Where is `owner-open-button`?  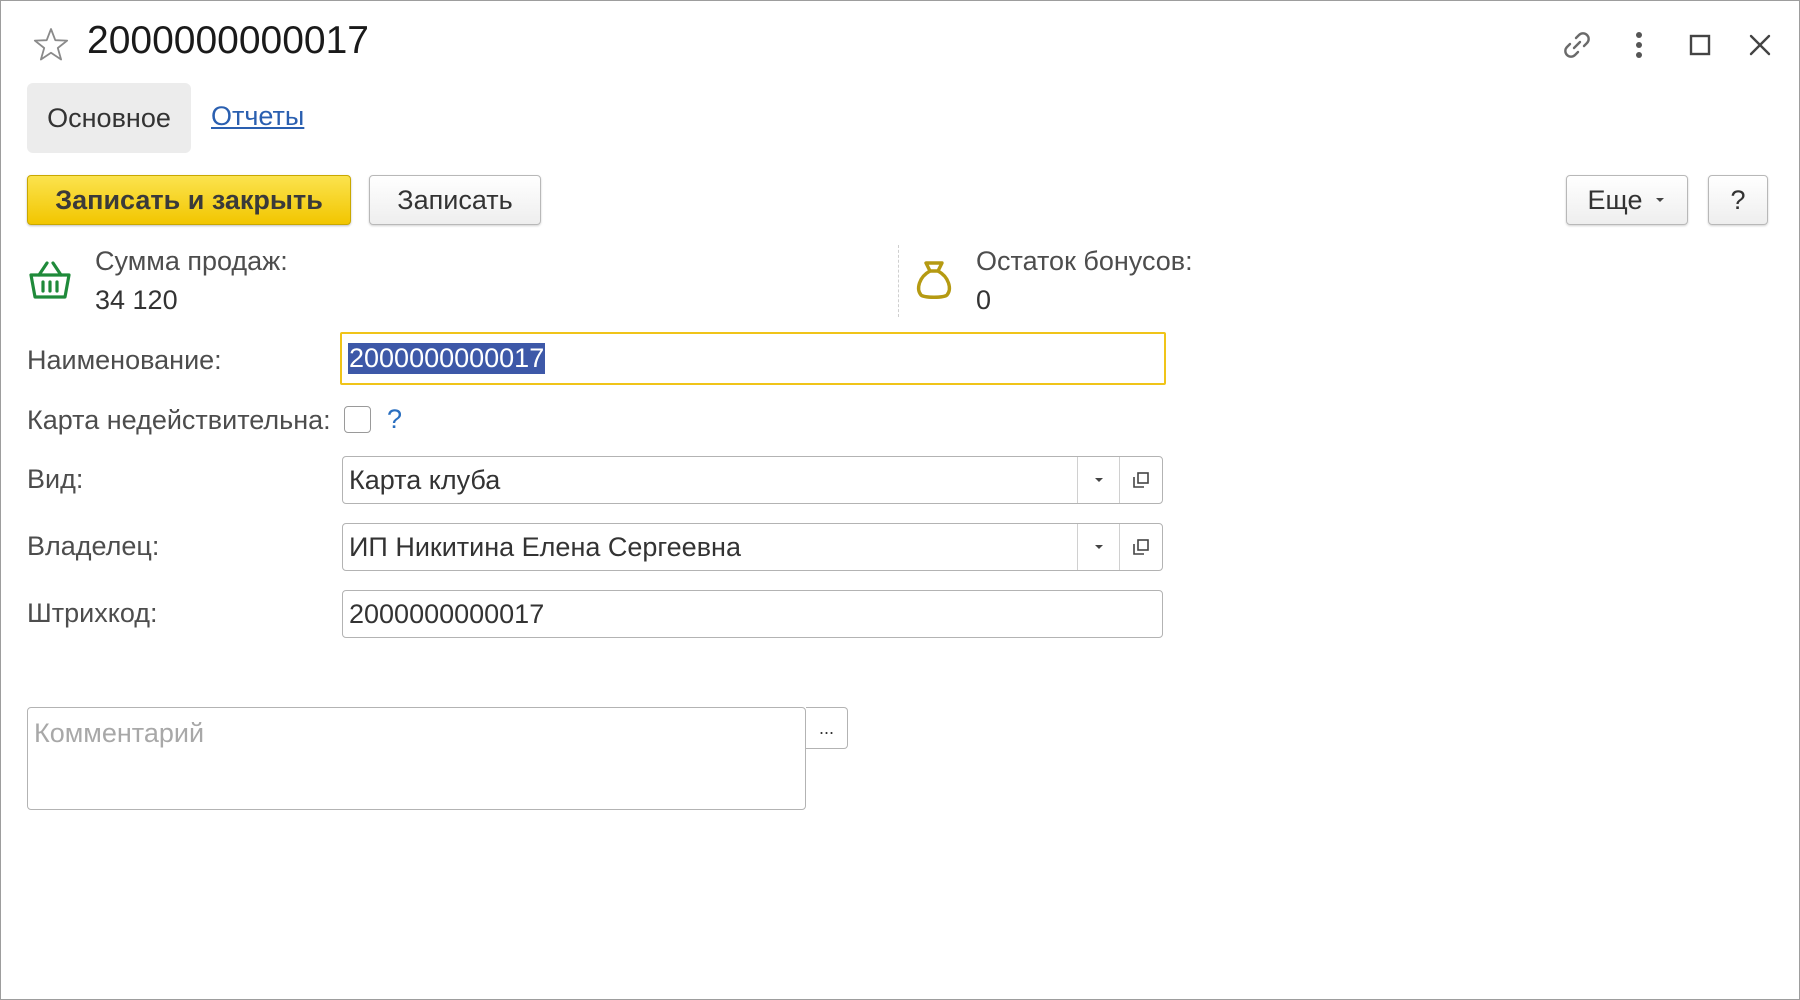
owner-open-button is located at coordinates (1140, 547).